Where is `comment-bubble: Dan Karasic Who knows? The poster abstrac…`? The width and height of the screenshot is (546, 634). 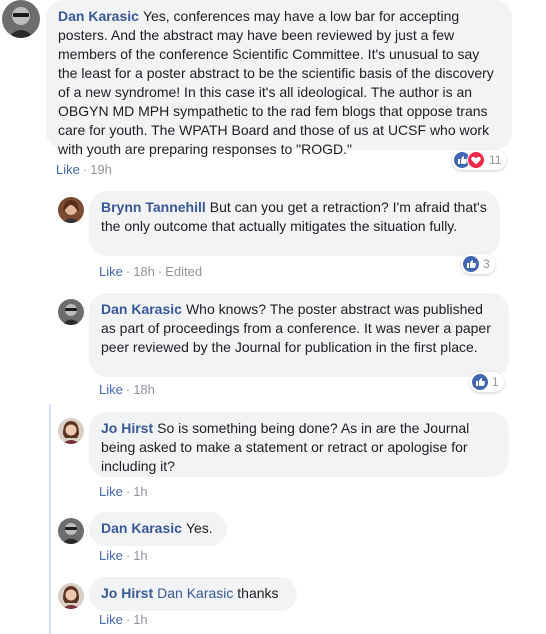 comment-bubble: Dan Karasic Who knows? The poster abstrac… is located at coordinates (299, 335).